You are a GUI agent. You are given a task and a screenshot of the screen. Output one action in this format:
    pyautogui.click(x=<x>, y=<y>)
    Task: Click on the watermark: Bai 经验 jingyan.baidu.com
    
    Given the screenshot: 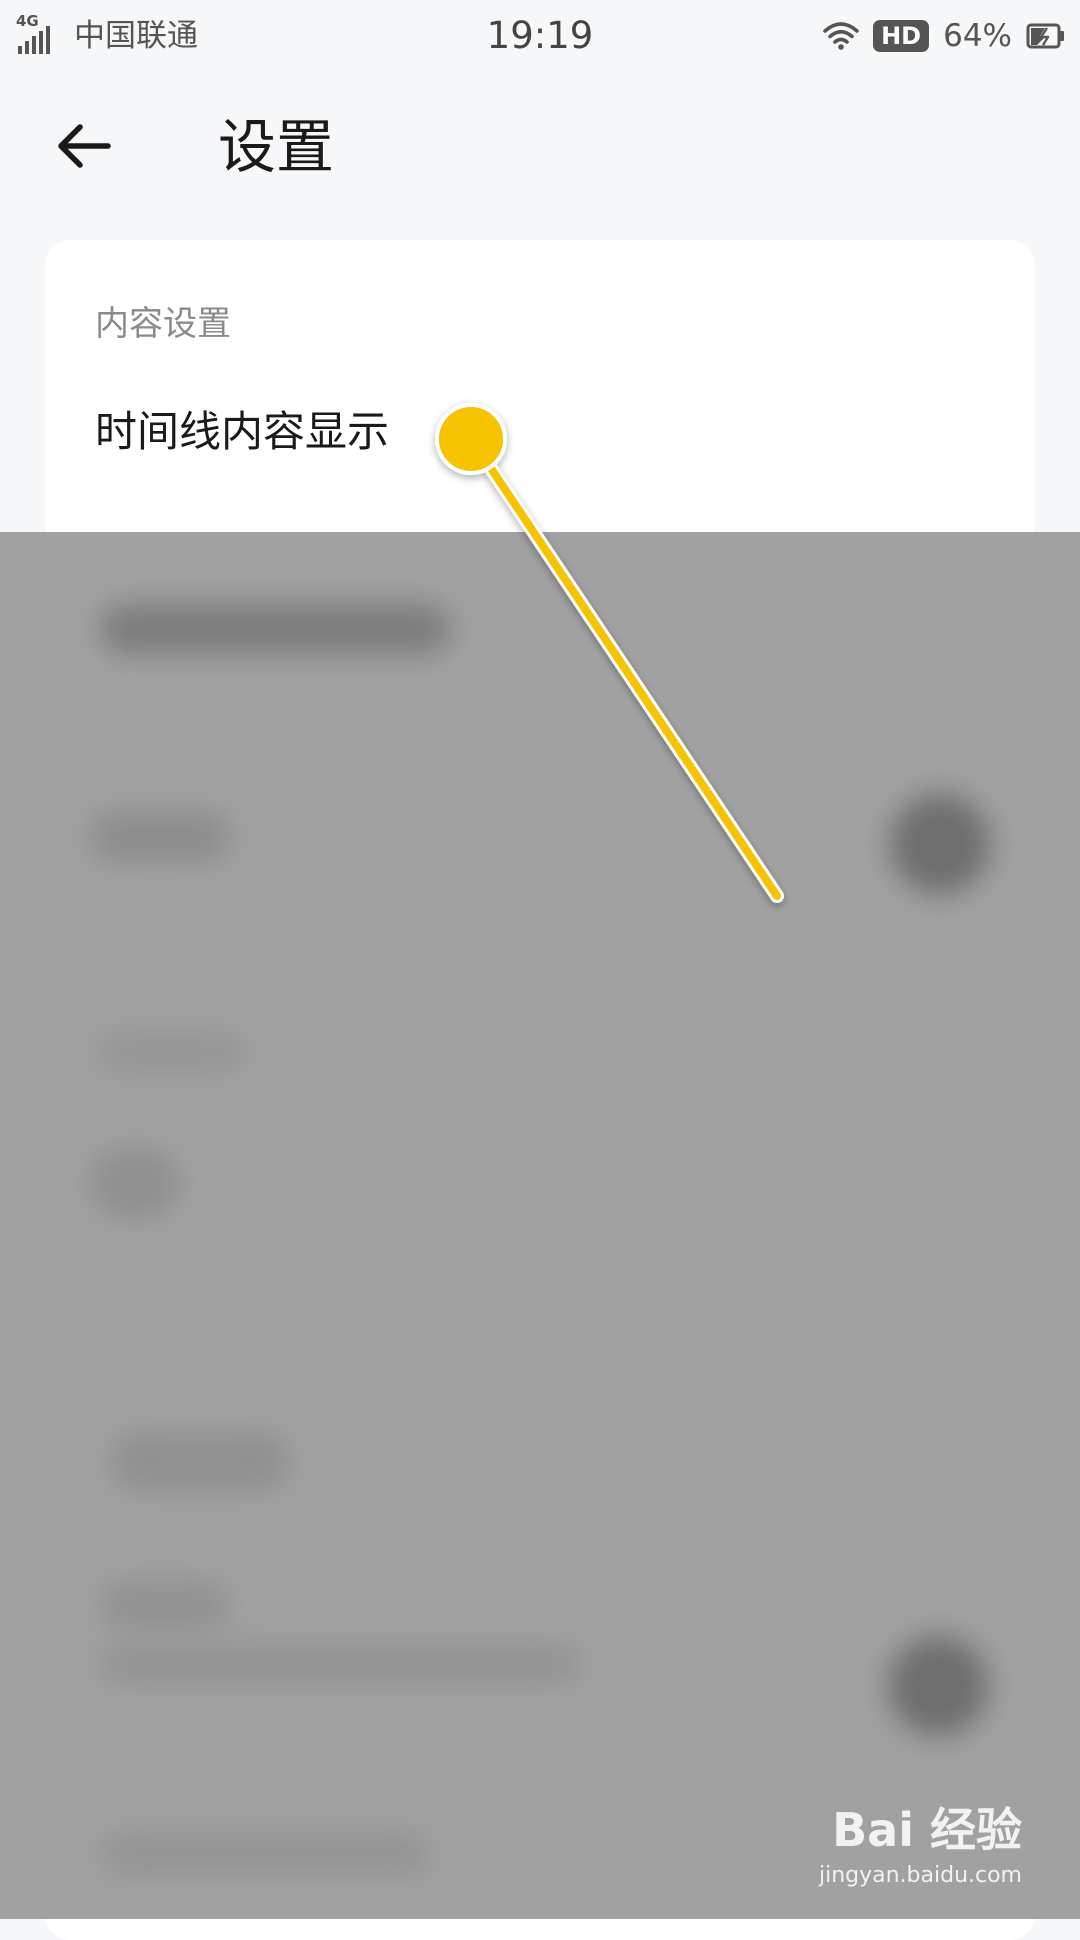 What is the action you would take?
    pyautogui.click(x=912, y=1850)
    